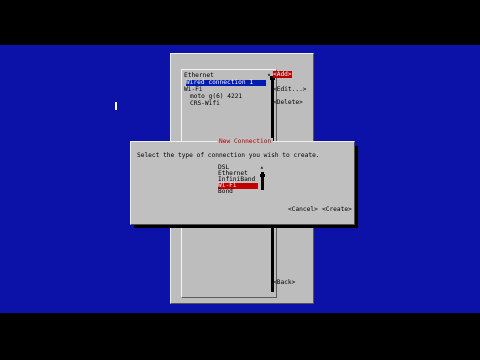 This screenshot has width=480, height=360. Describe the element at coordinates (288, 102) in the screenshot. I see `delete-button: <Delete>` at that location.